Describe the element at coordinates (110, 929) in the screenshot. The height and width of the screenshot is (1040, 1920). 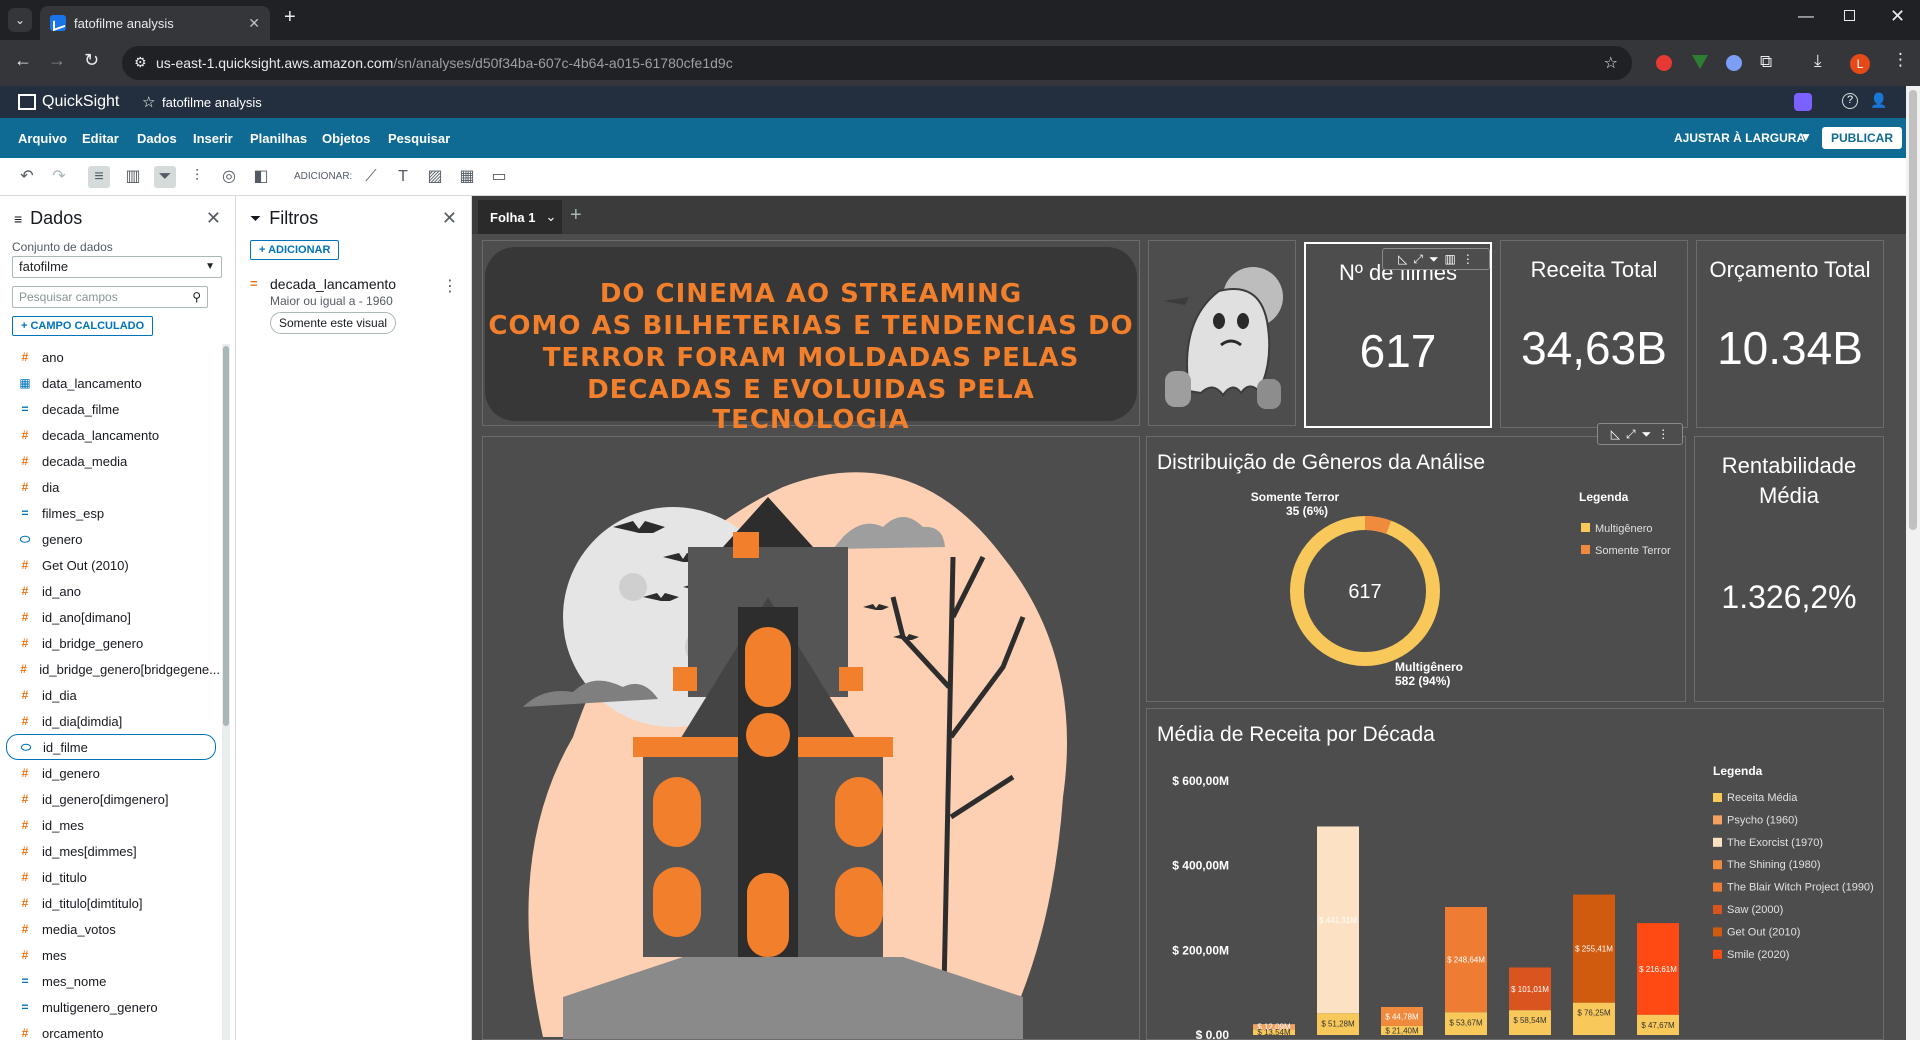
I see `field-item: # media_votos` at that location.